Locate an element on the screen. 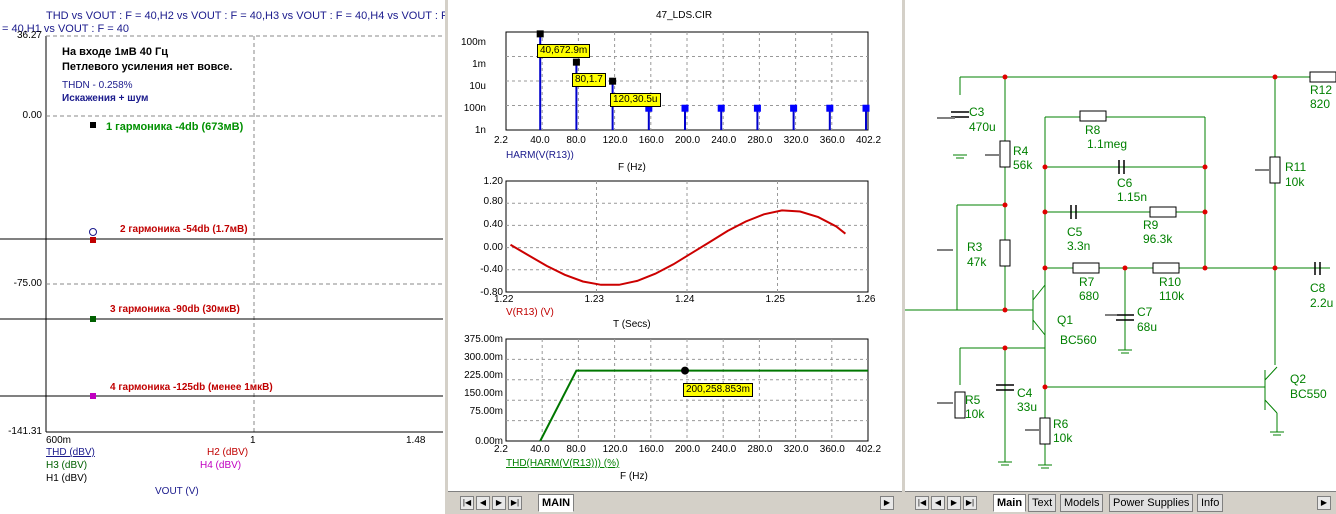  tab-main: Main is located at coordinates (1010, 503).